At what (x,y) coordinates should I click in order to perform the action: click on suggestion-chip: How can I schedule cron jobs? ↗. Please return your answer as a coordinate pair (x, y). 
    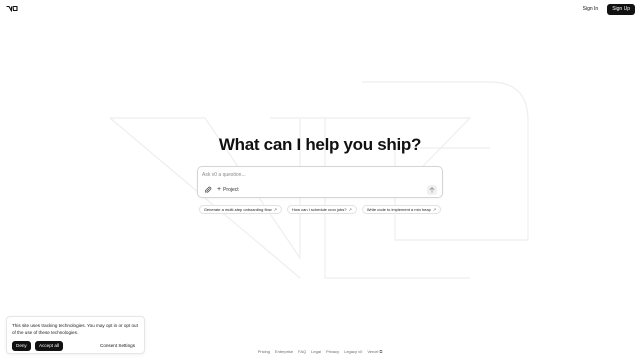
    Looking at the image, I should click on (322, 209).